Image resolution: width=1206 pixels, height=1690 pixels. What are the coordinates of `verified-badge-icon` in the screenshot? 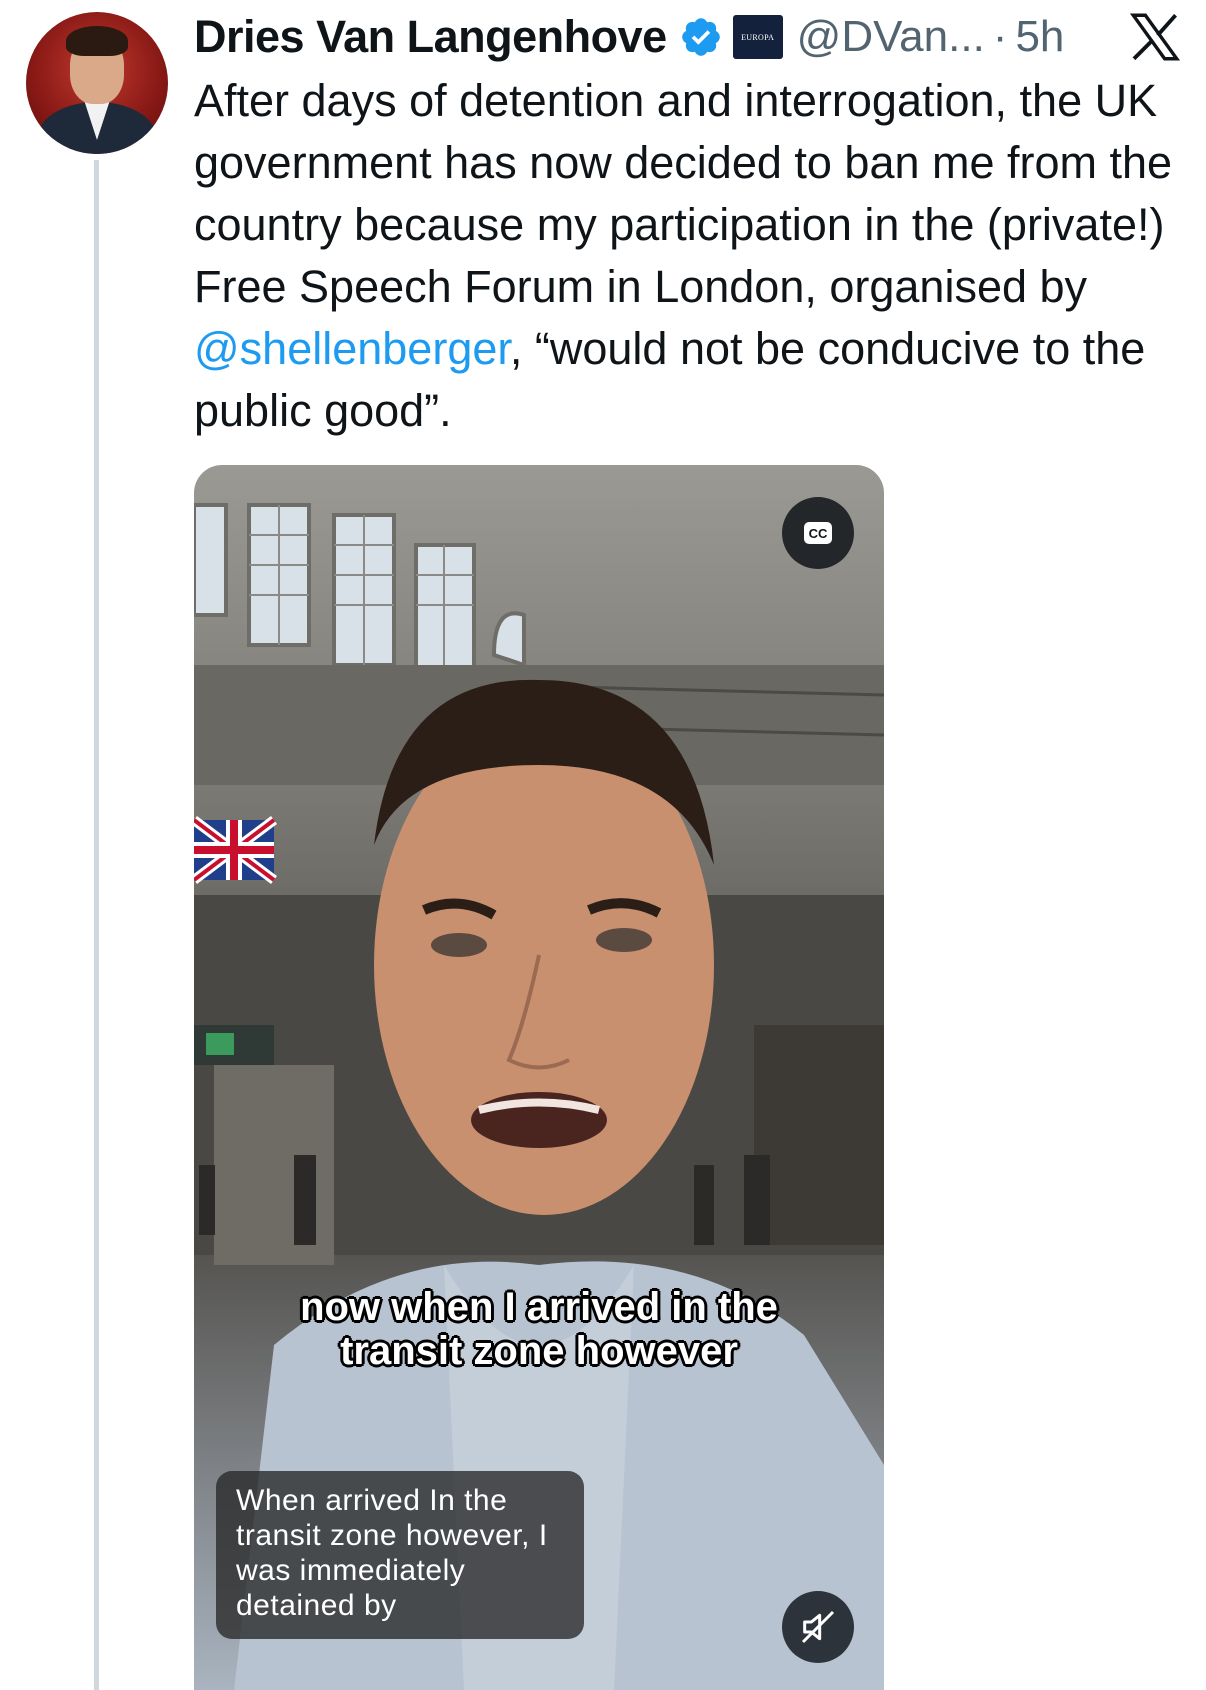 It's located at (701, 37).